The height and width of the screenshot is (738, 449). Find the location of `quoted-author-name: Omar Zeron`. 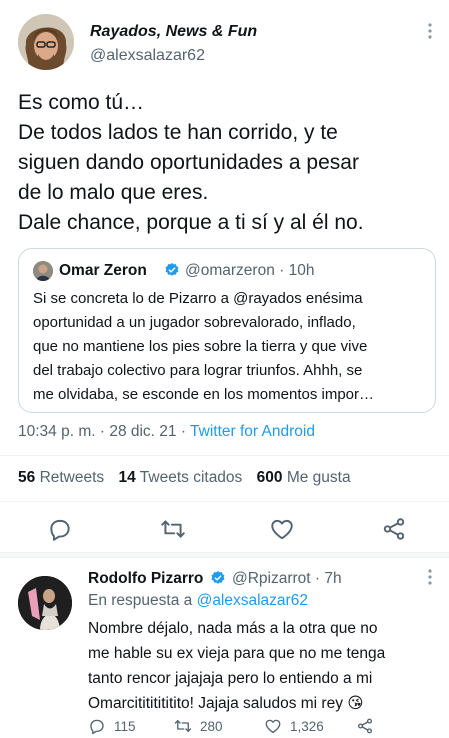

quoted-author-name: Omar Zeron is located at coordinates (103, 271).